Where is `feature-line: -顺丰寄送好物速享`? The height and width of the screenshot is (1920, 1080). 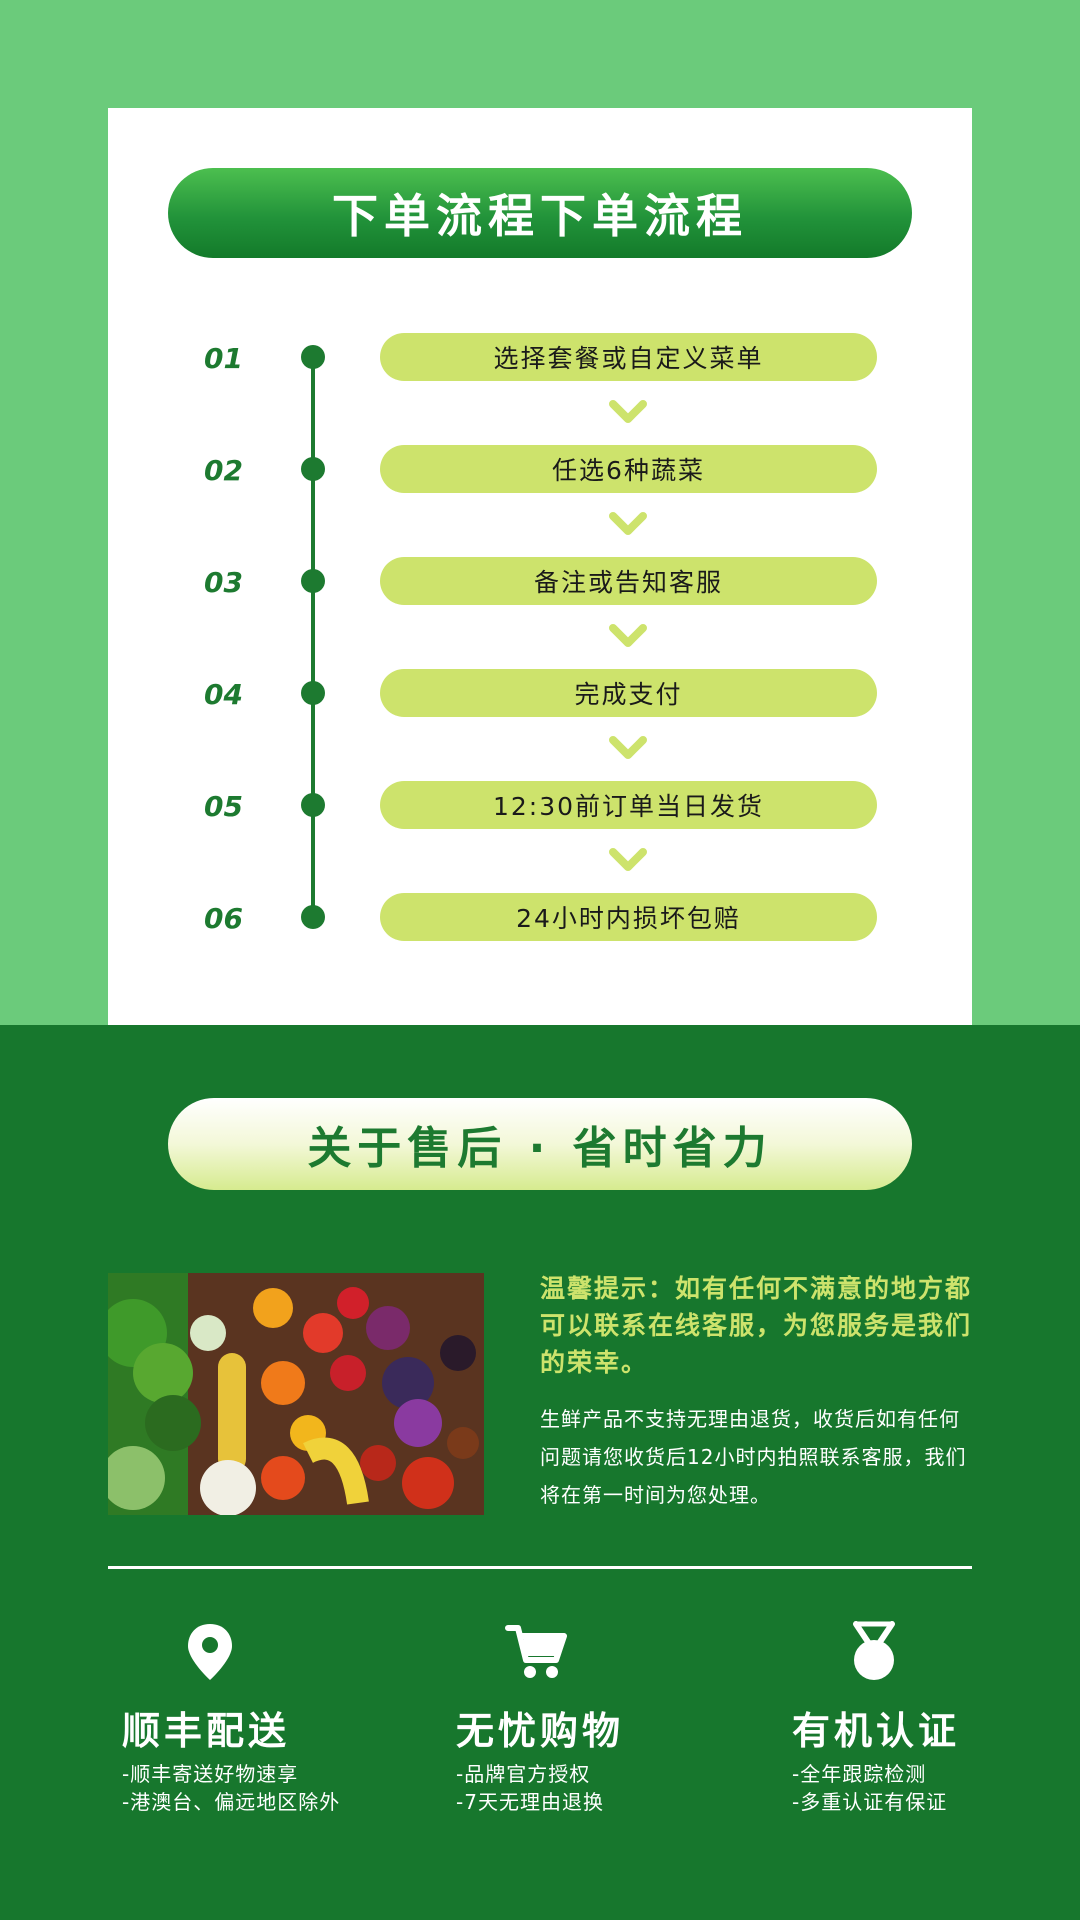 feature-line: -顺丰寄送好物速享 is located at coordinates (210, 1774).